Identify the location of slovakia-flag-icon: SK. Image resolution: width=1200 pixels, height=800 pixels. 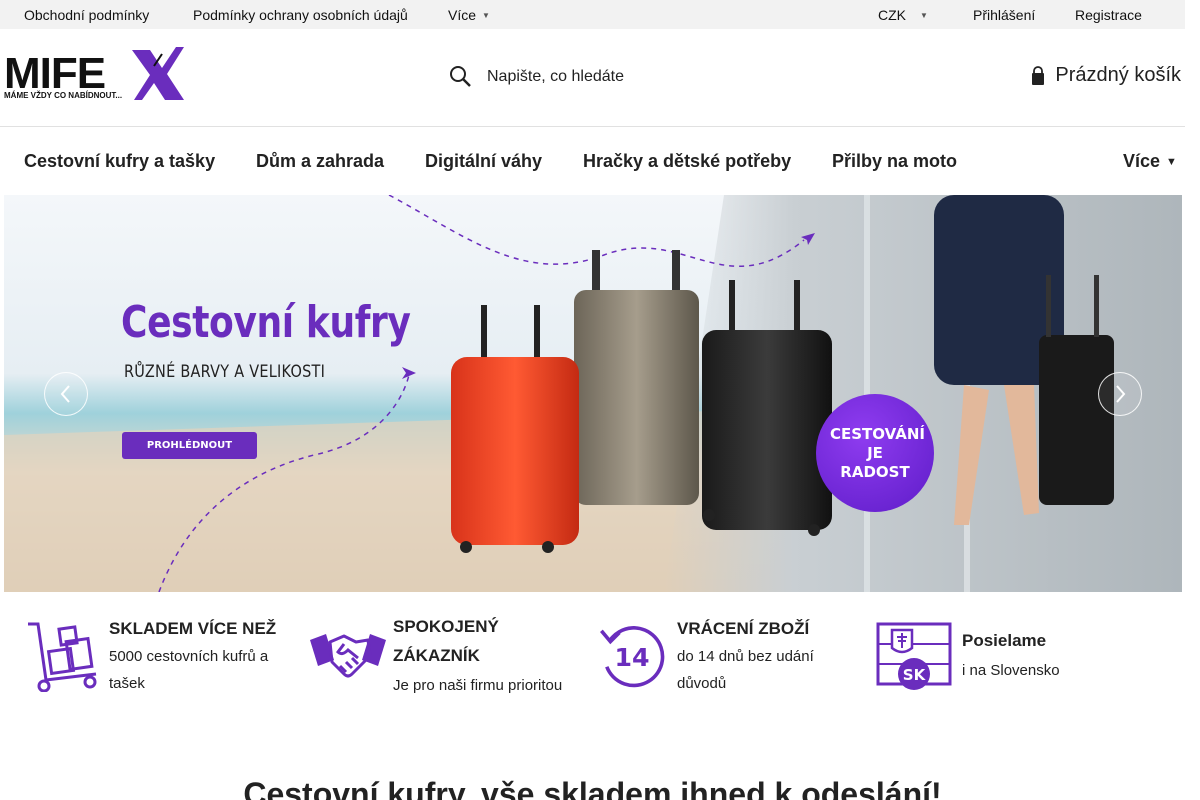
(916, 656).